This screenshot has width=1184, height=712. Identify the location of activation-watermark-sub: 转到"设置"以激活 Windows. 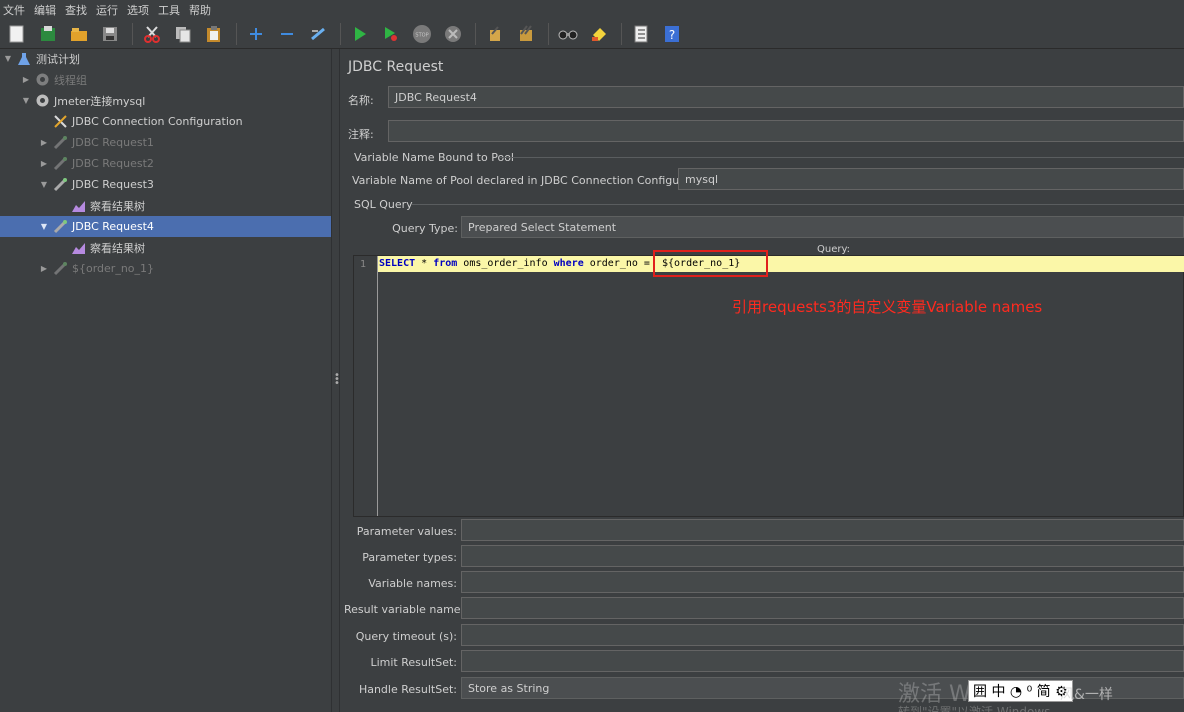
(974, 708).